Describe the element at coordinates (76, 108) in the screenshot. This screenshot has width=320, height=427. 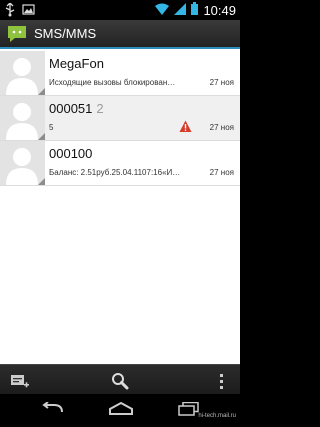
I see `contact-name: 000051 2` at that location.